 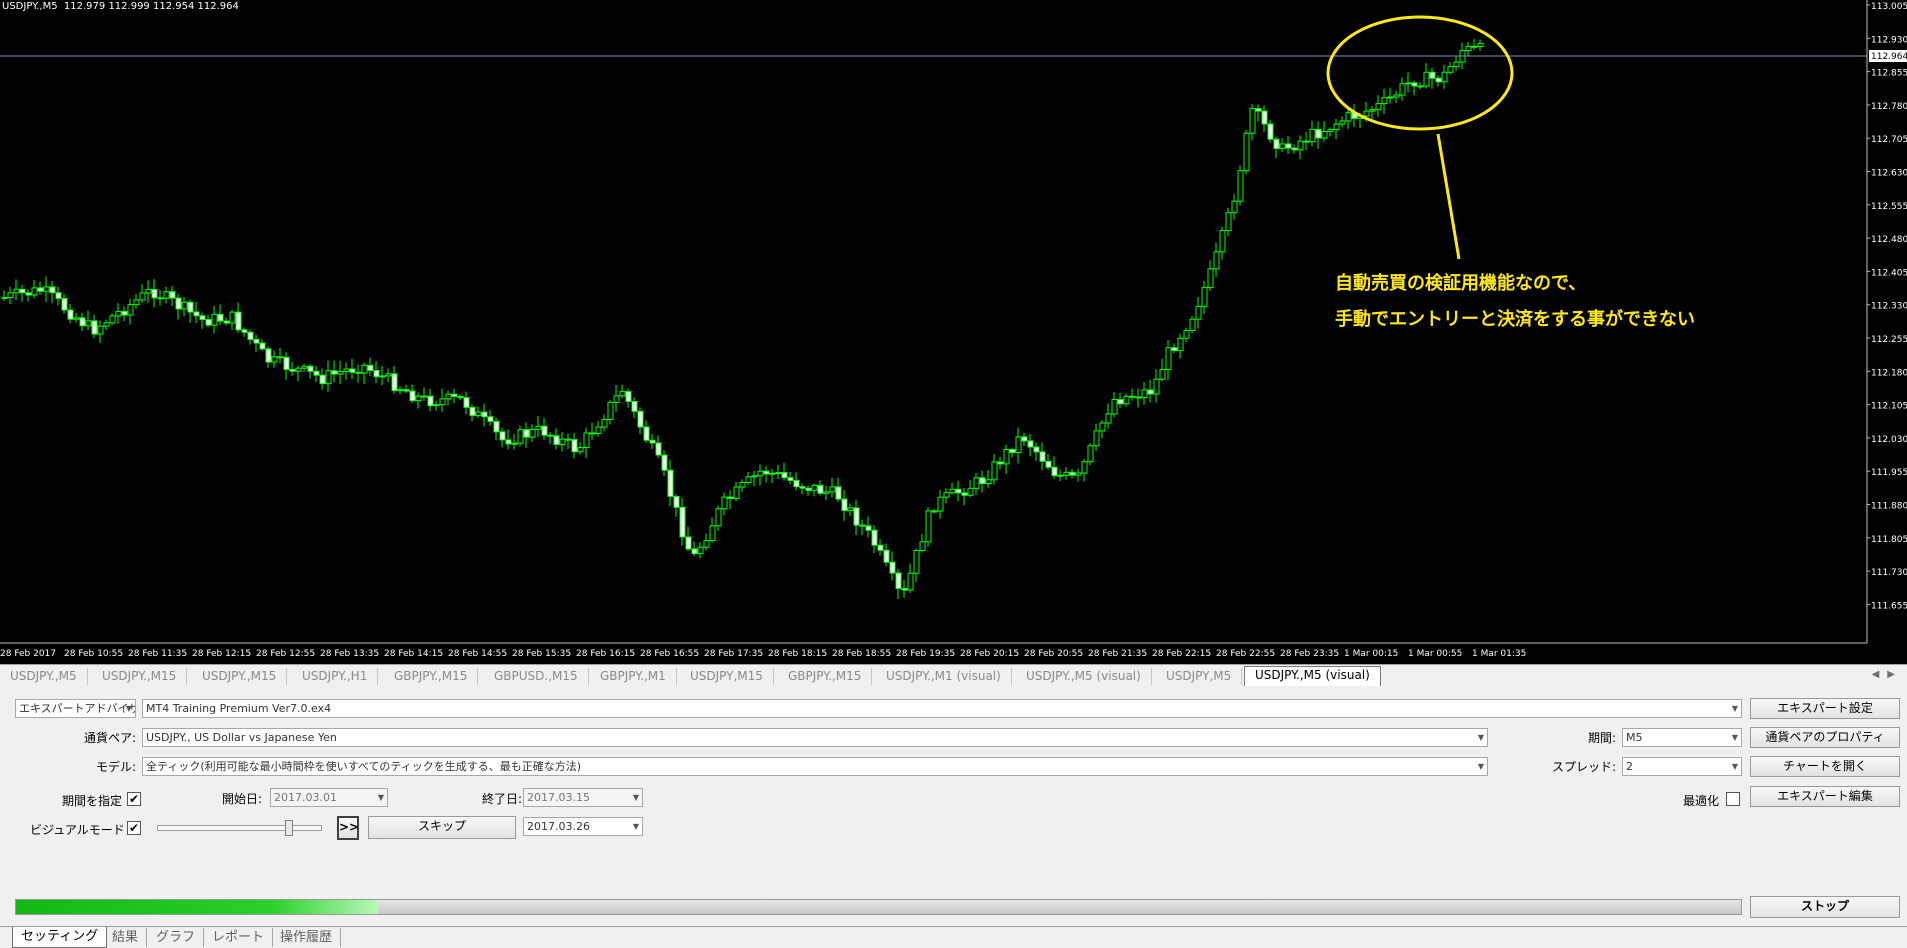 What do you see at coordinates (536, 676) in the screenshot?
I see `chart-tab: GBPUSD.,M15` at bounding box center [536, 676].